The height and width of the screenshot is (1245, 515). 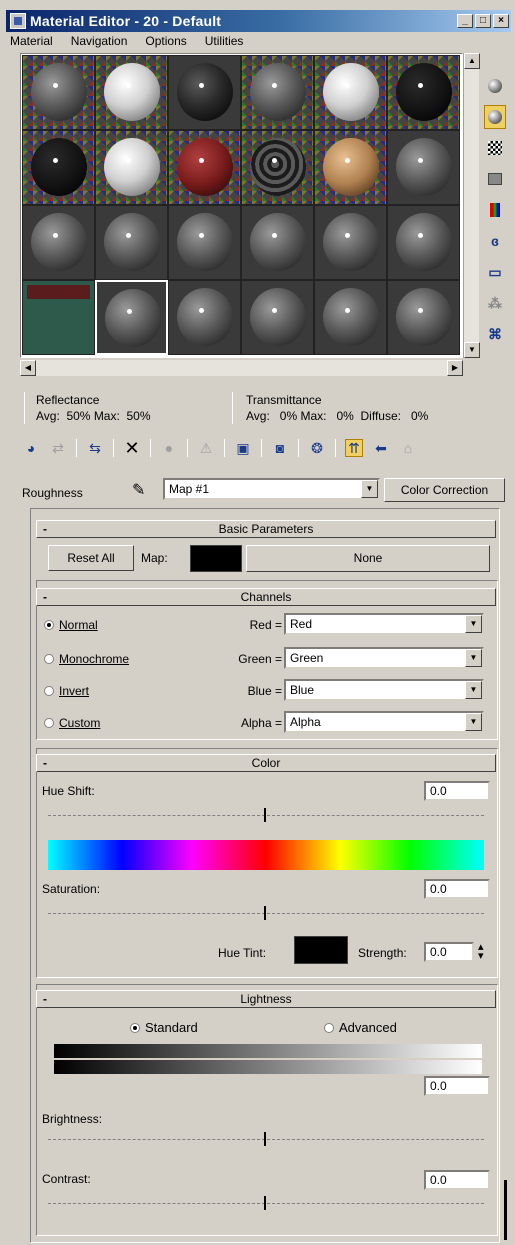 I want to click on material-map-navigator-icon: ⌘, so click(x=495, y=334).